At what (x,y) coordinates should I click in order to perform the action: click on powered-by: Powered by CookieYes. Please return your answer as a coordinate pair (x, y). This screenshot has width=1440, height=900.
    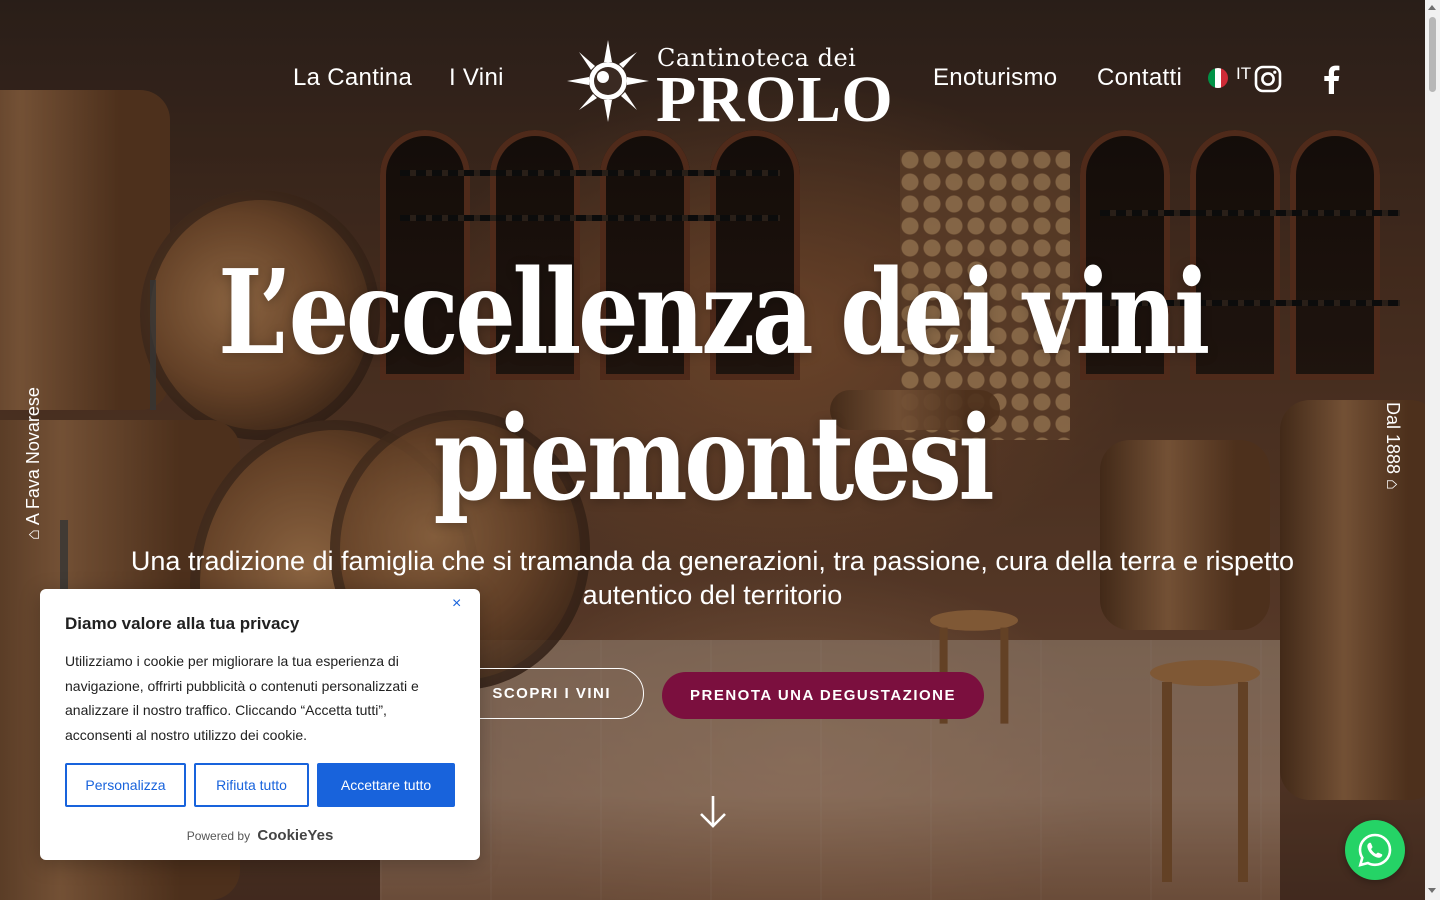
    Looking at the image, I should click on (260, 835).